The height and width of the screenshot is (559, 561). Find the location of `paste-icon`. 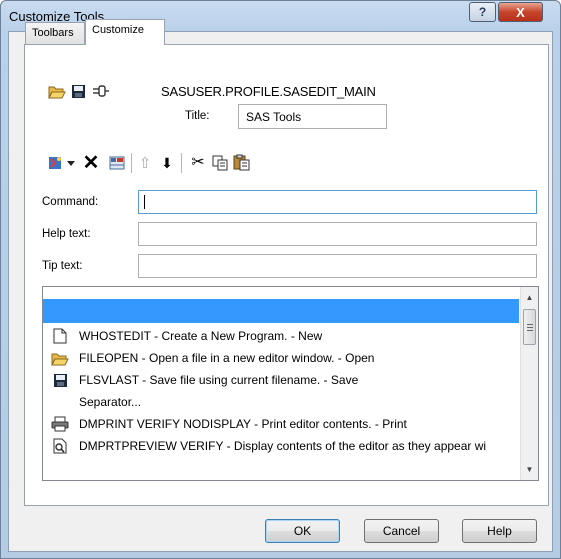

paste-icon is located at coordinates (241, 162).